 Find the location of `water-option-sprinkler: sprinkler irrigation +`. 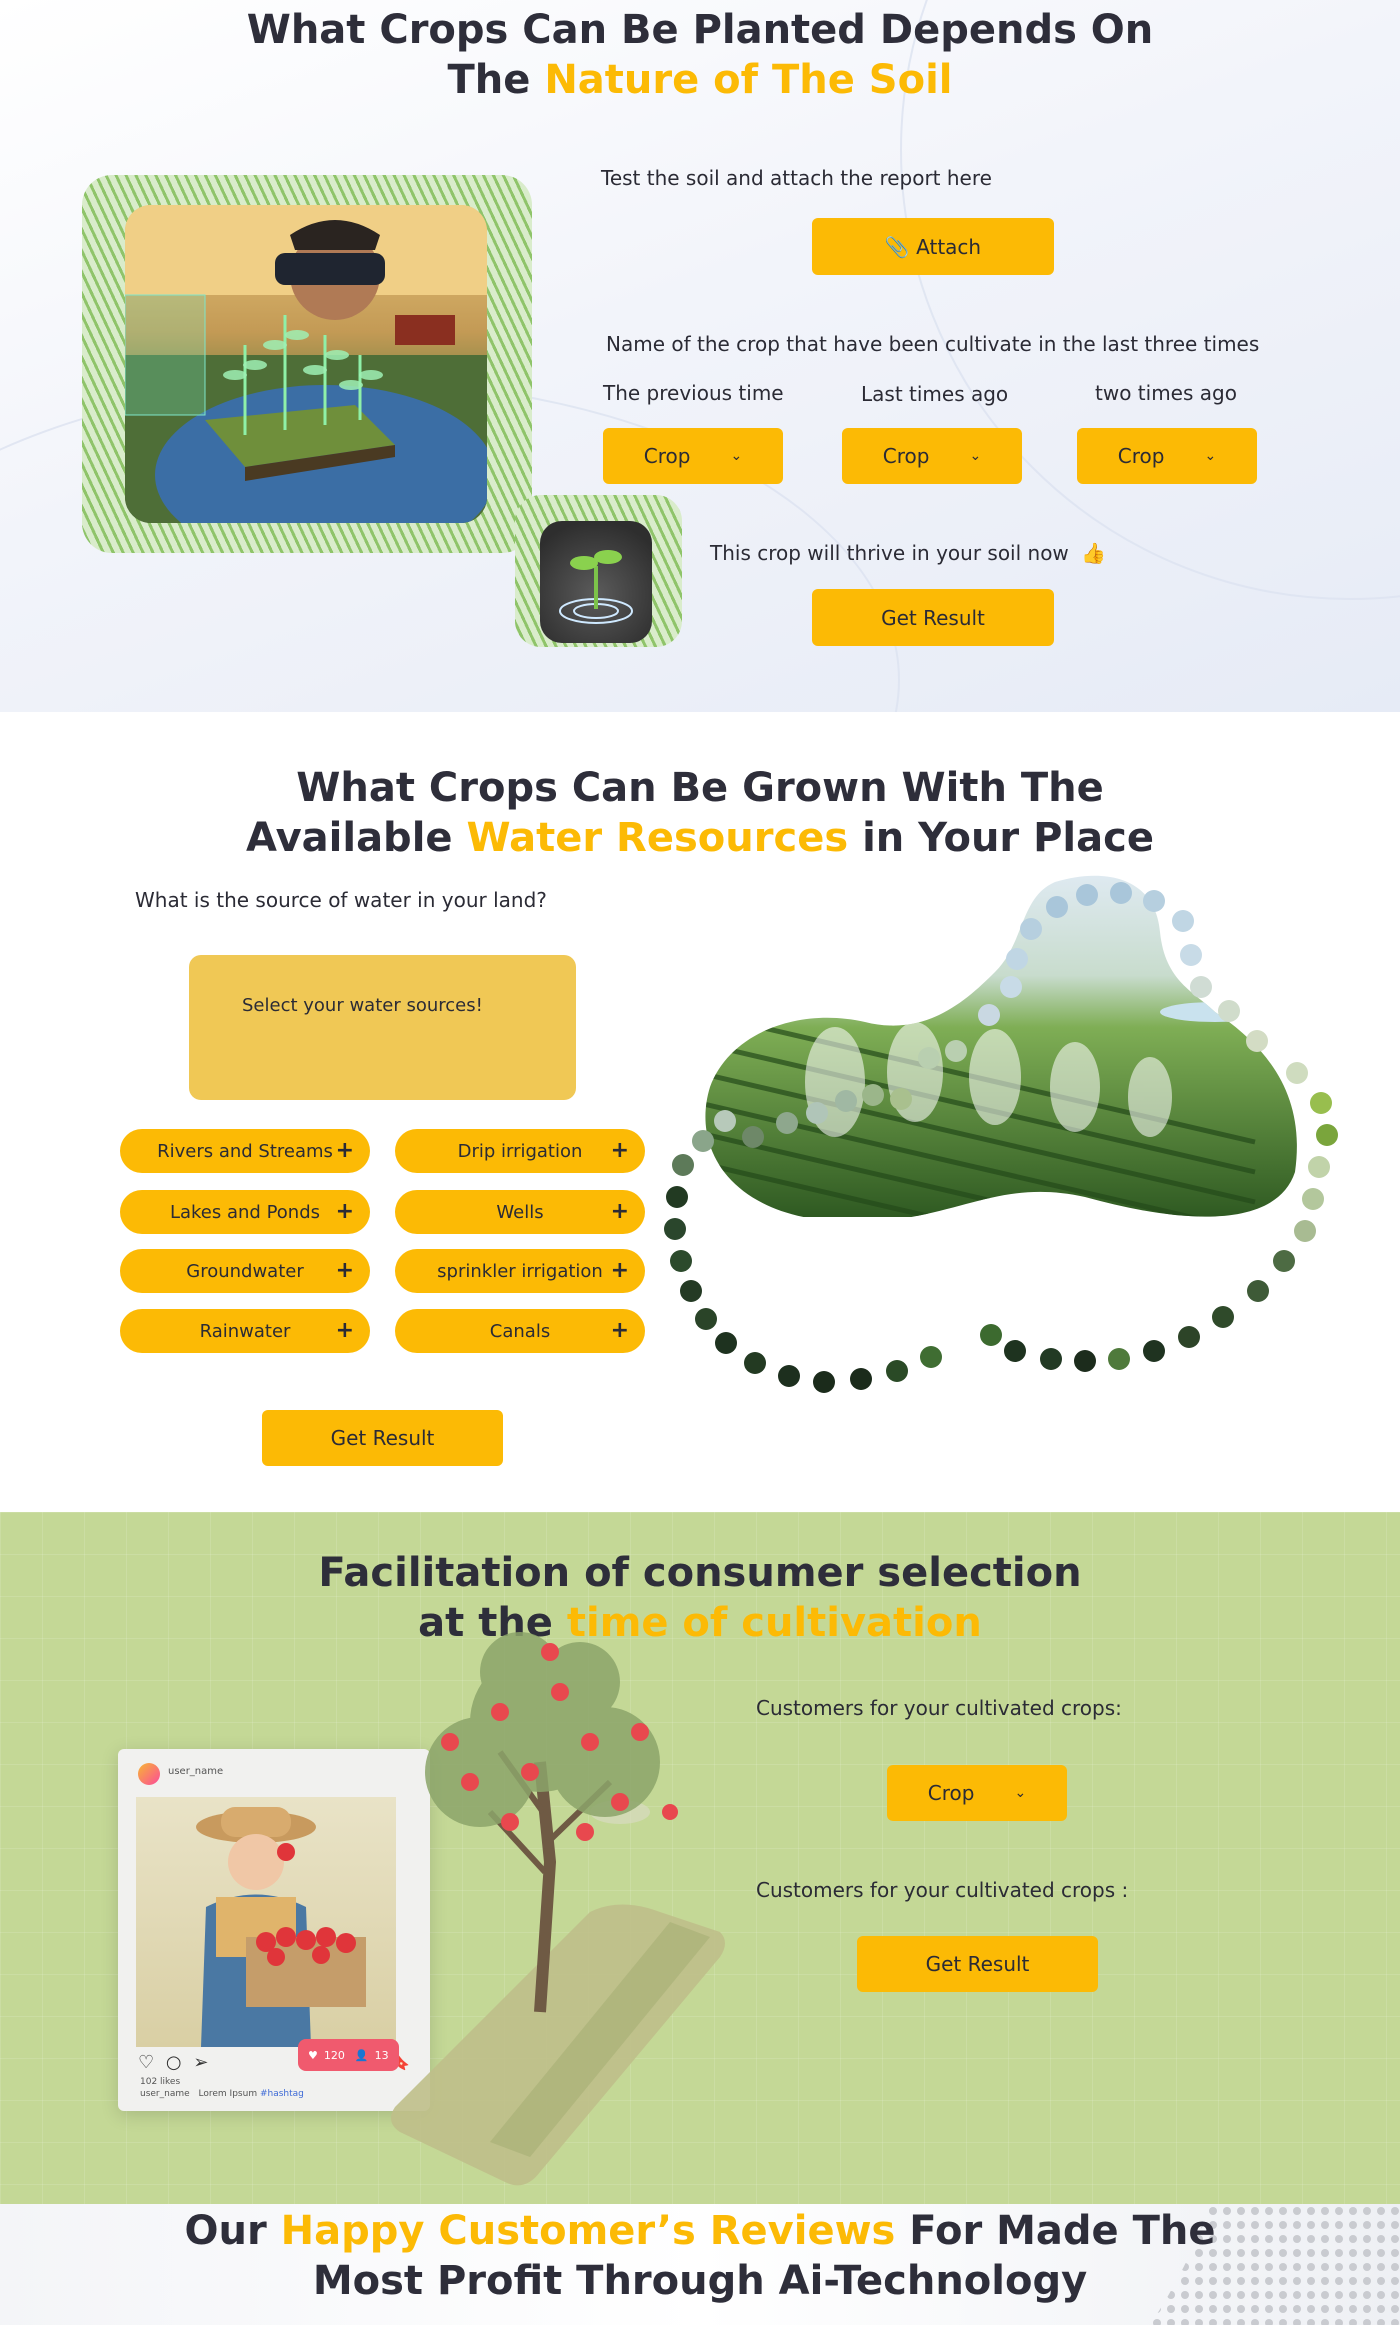

water-option-sprinkler: sprinkler irrigation + is located at coordinates (520, 1271).